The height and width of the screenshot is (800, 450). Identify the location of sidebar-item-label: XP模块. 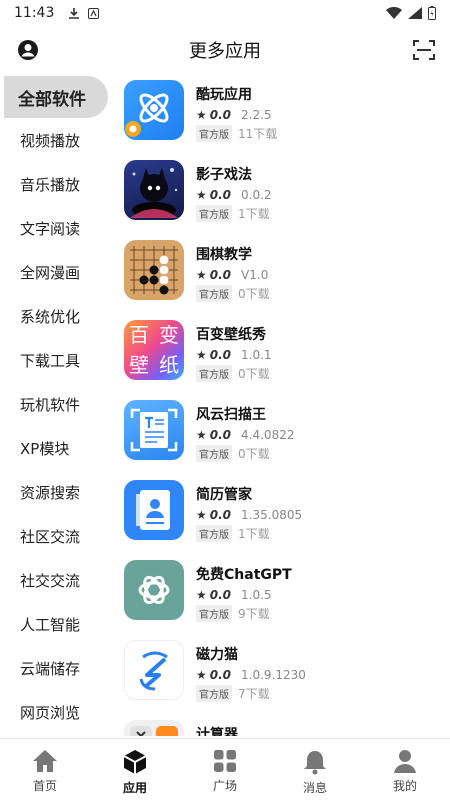
(45, 448).